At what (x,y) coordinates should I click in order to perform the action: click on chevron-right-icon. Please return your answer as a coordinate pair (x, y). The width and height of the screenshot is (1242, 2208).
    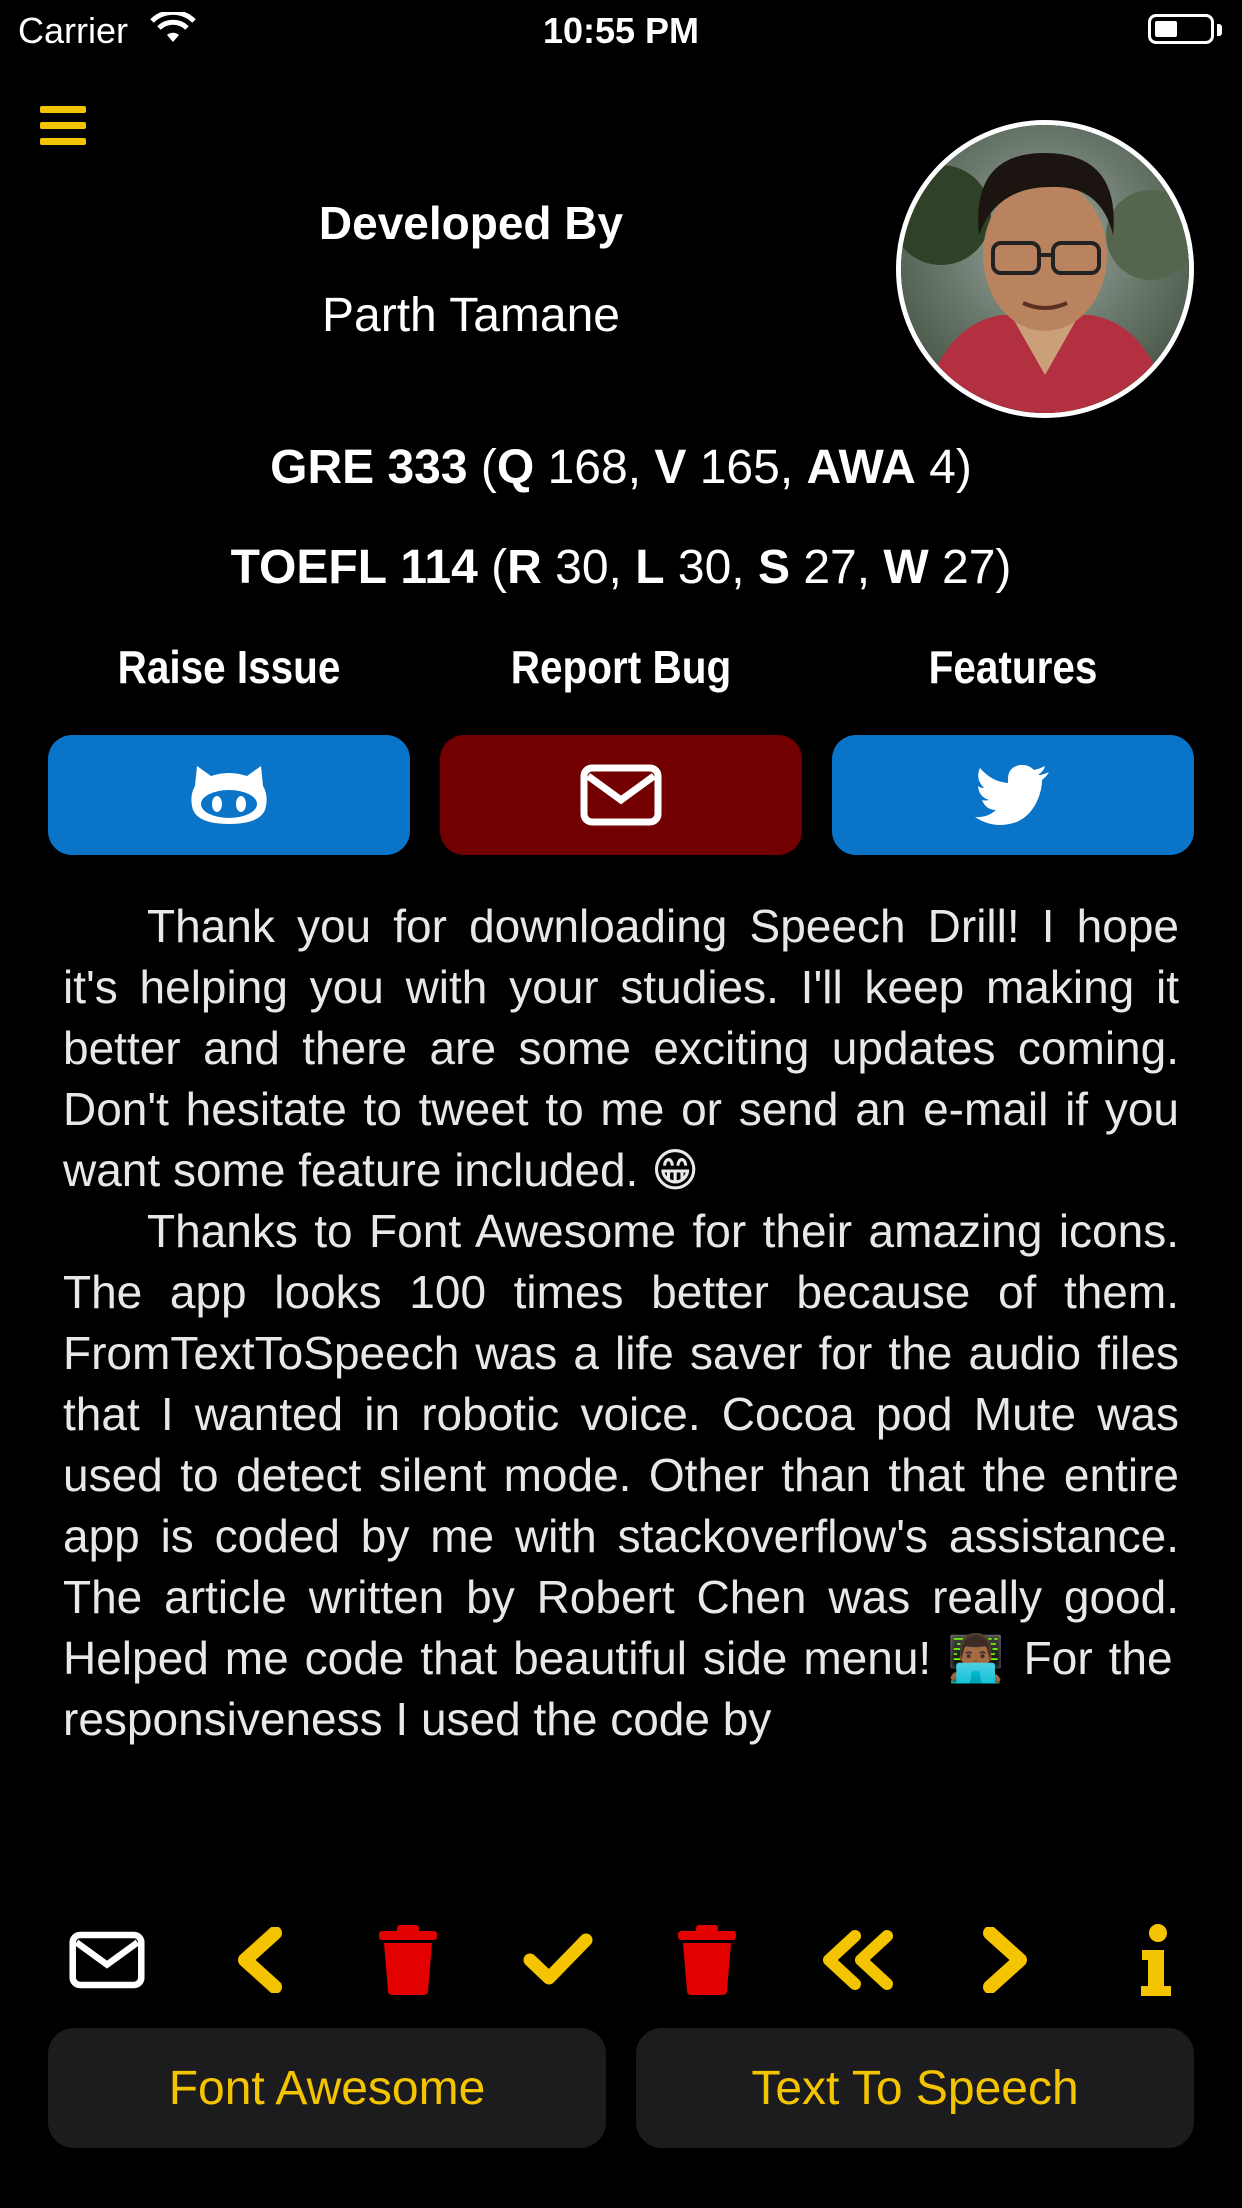
    Looking at the image, I should click on (1006, 1960).